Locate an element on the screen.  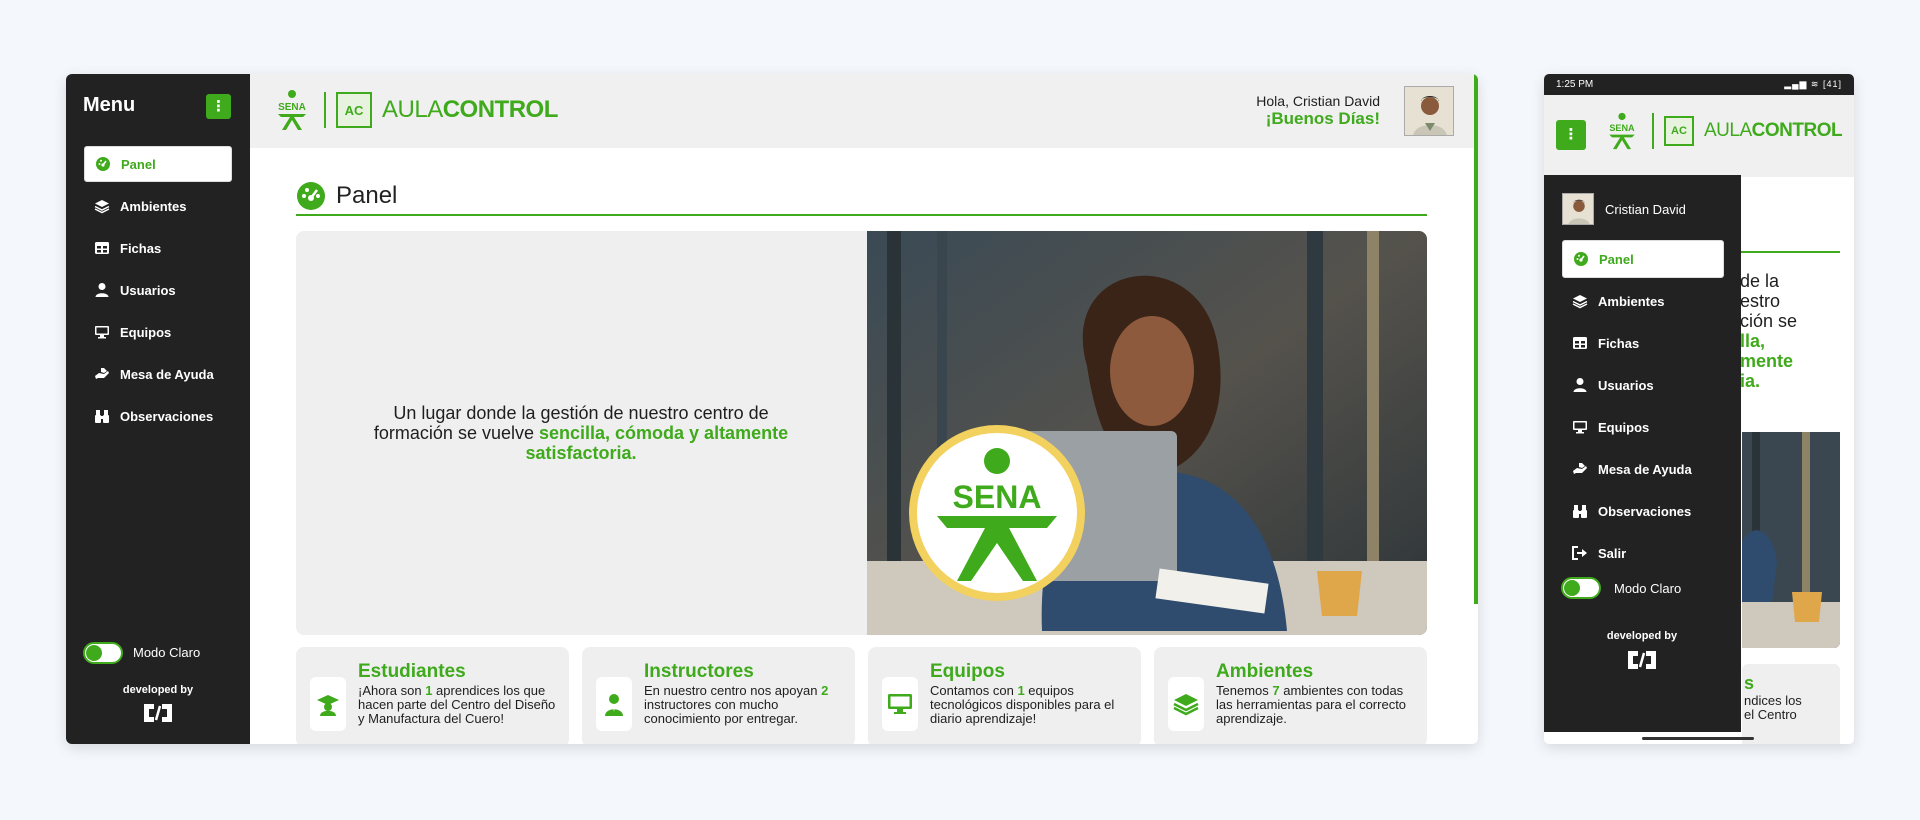
greeting-name: Hola, Cristian David is located at coordinates (1318, 101).